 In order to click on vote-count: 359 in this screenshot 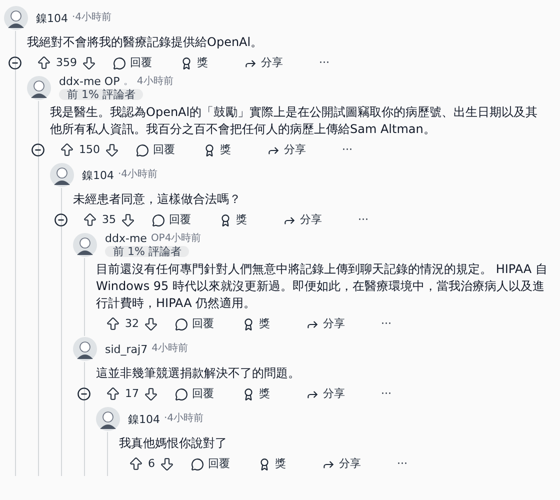, I will do `click(66, 62)`.